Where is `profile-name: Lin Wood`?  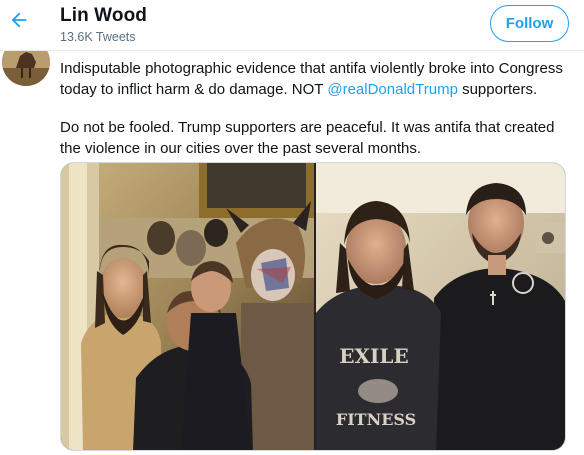
profile-name: Lin Wood is located at coordinates (103, 15).